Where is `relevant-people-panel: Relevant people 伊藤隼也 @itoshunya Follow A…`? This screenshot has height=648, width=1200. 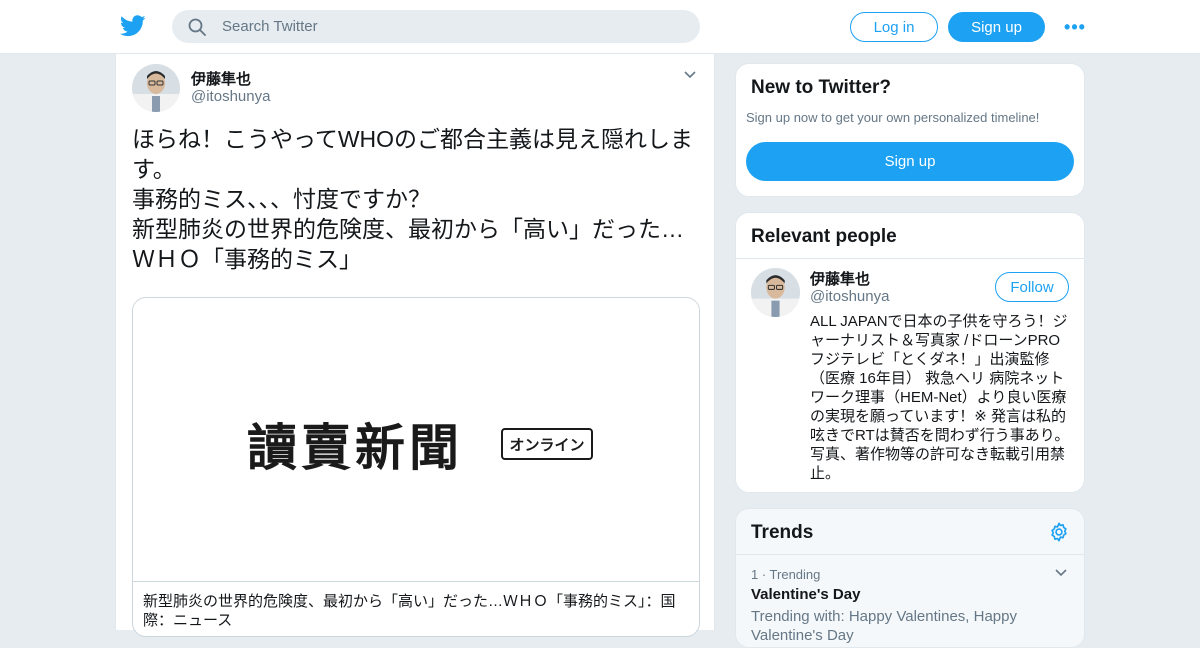
relevant-people-panel: Relevant people 伊藤隼也 @itoshunya Follow A… is located at coordinates (910, 352).